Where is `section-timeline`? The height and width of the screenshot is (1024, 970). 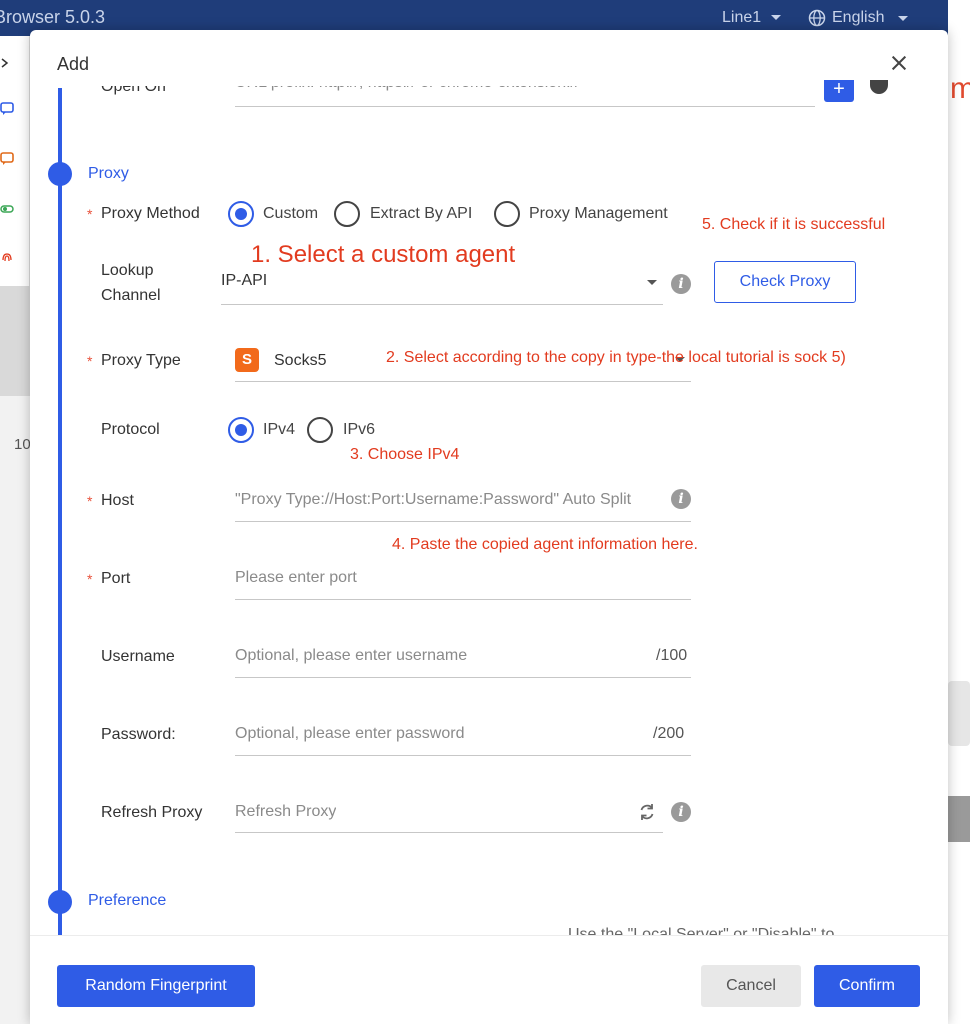 section-timeline is located at coordinates (60, 527).